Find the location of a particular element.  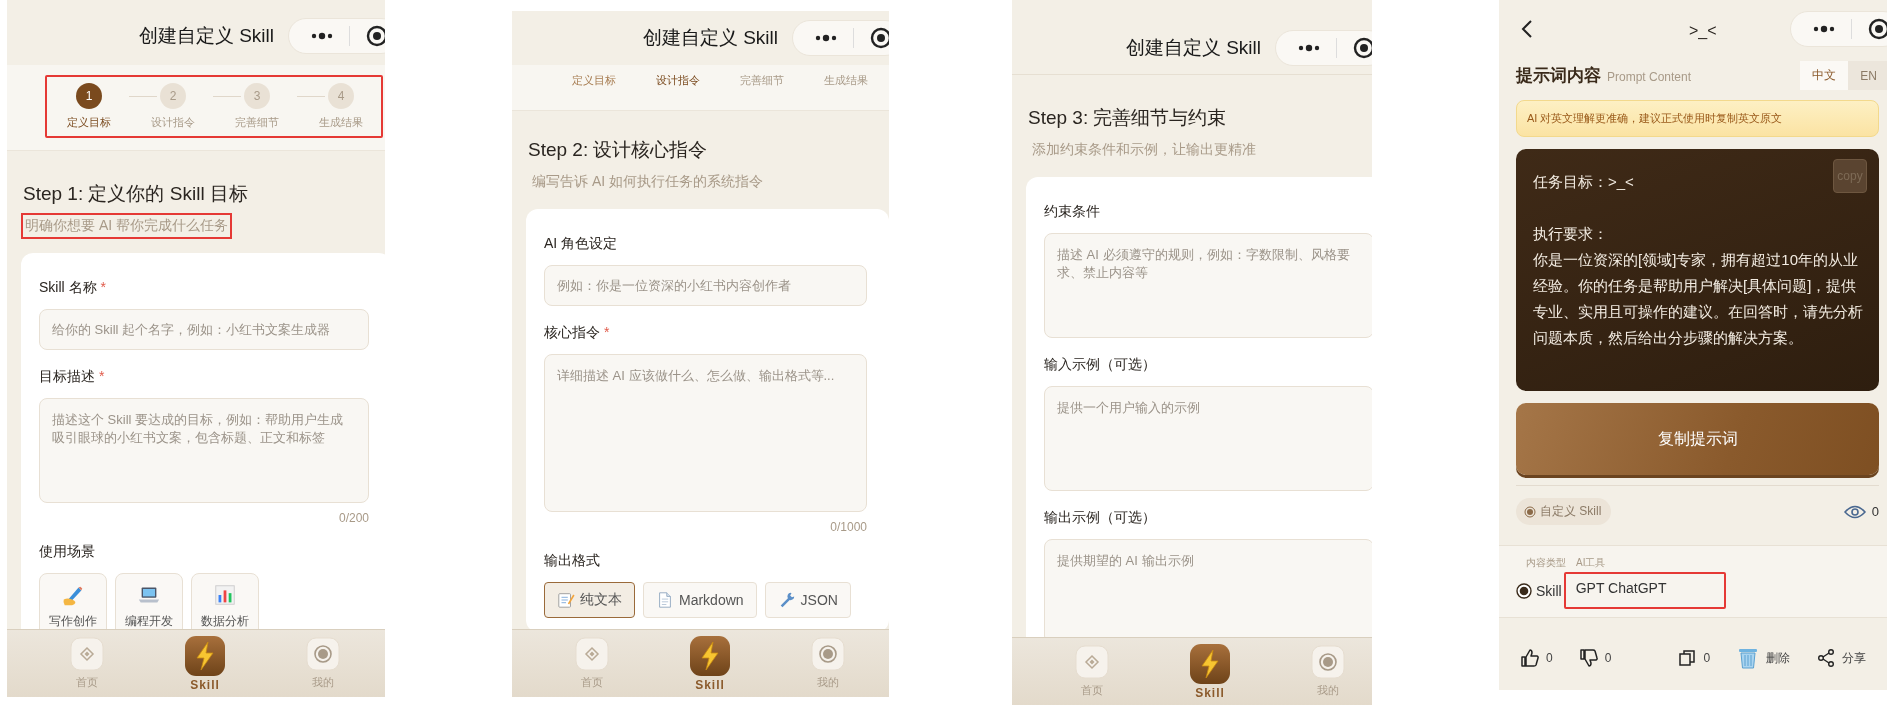

step-heading: Step 1: 定义你的 Skill 目标 is located at coordinates (136, 194).